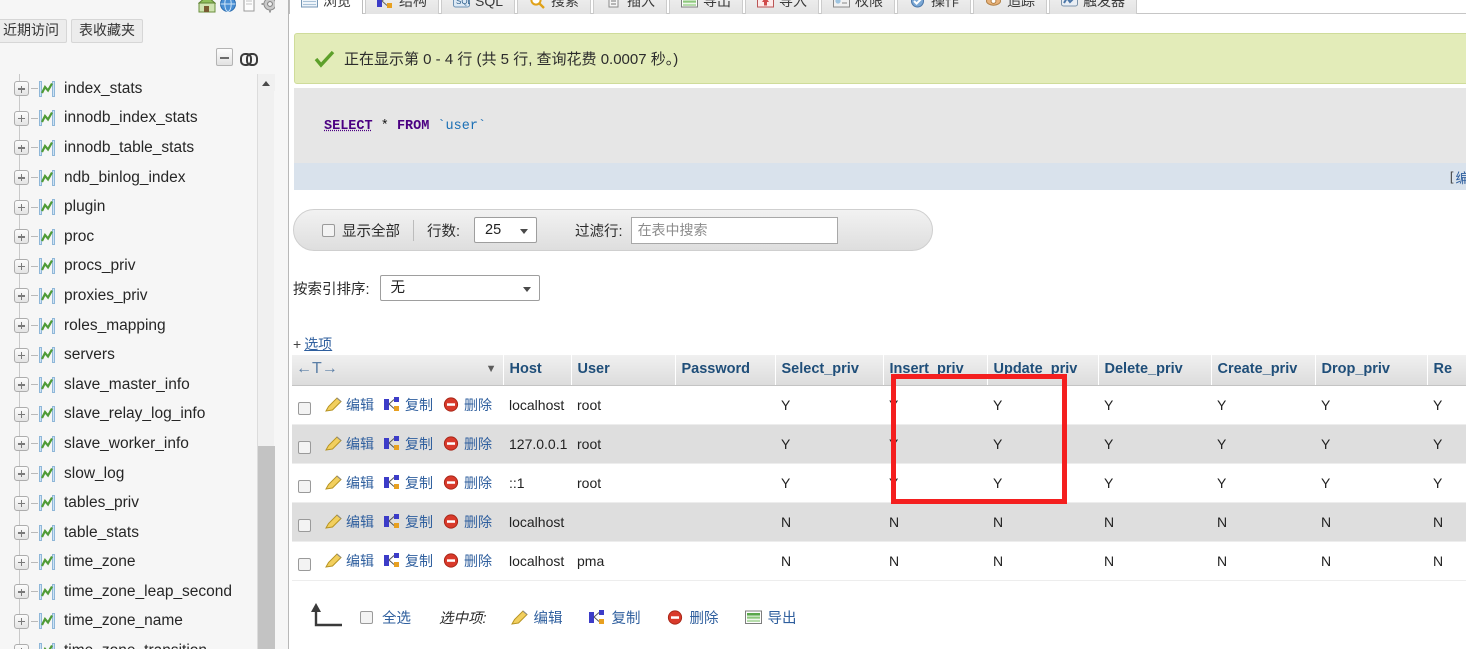 This screenshot has height=649, width=1466. Describe the element at coordinates (129, 414) in the screenshot. I see `tree-item-slave_relay_log_info: slave_relay_log_info` at that location.